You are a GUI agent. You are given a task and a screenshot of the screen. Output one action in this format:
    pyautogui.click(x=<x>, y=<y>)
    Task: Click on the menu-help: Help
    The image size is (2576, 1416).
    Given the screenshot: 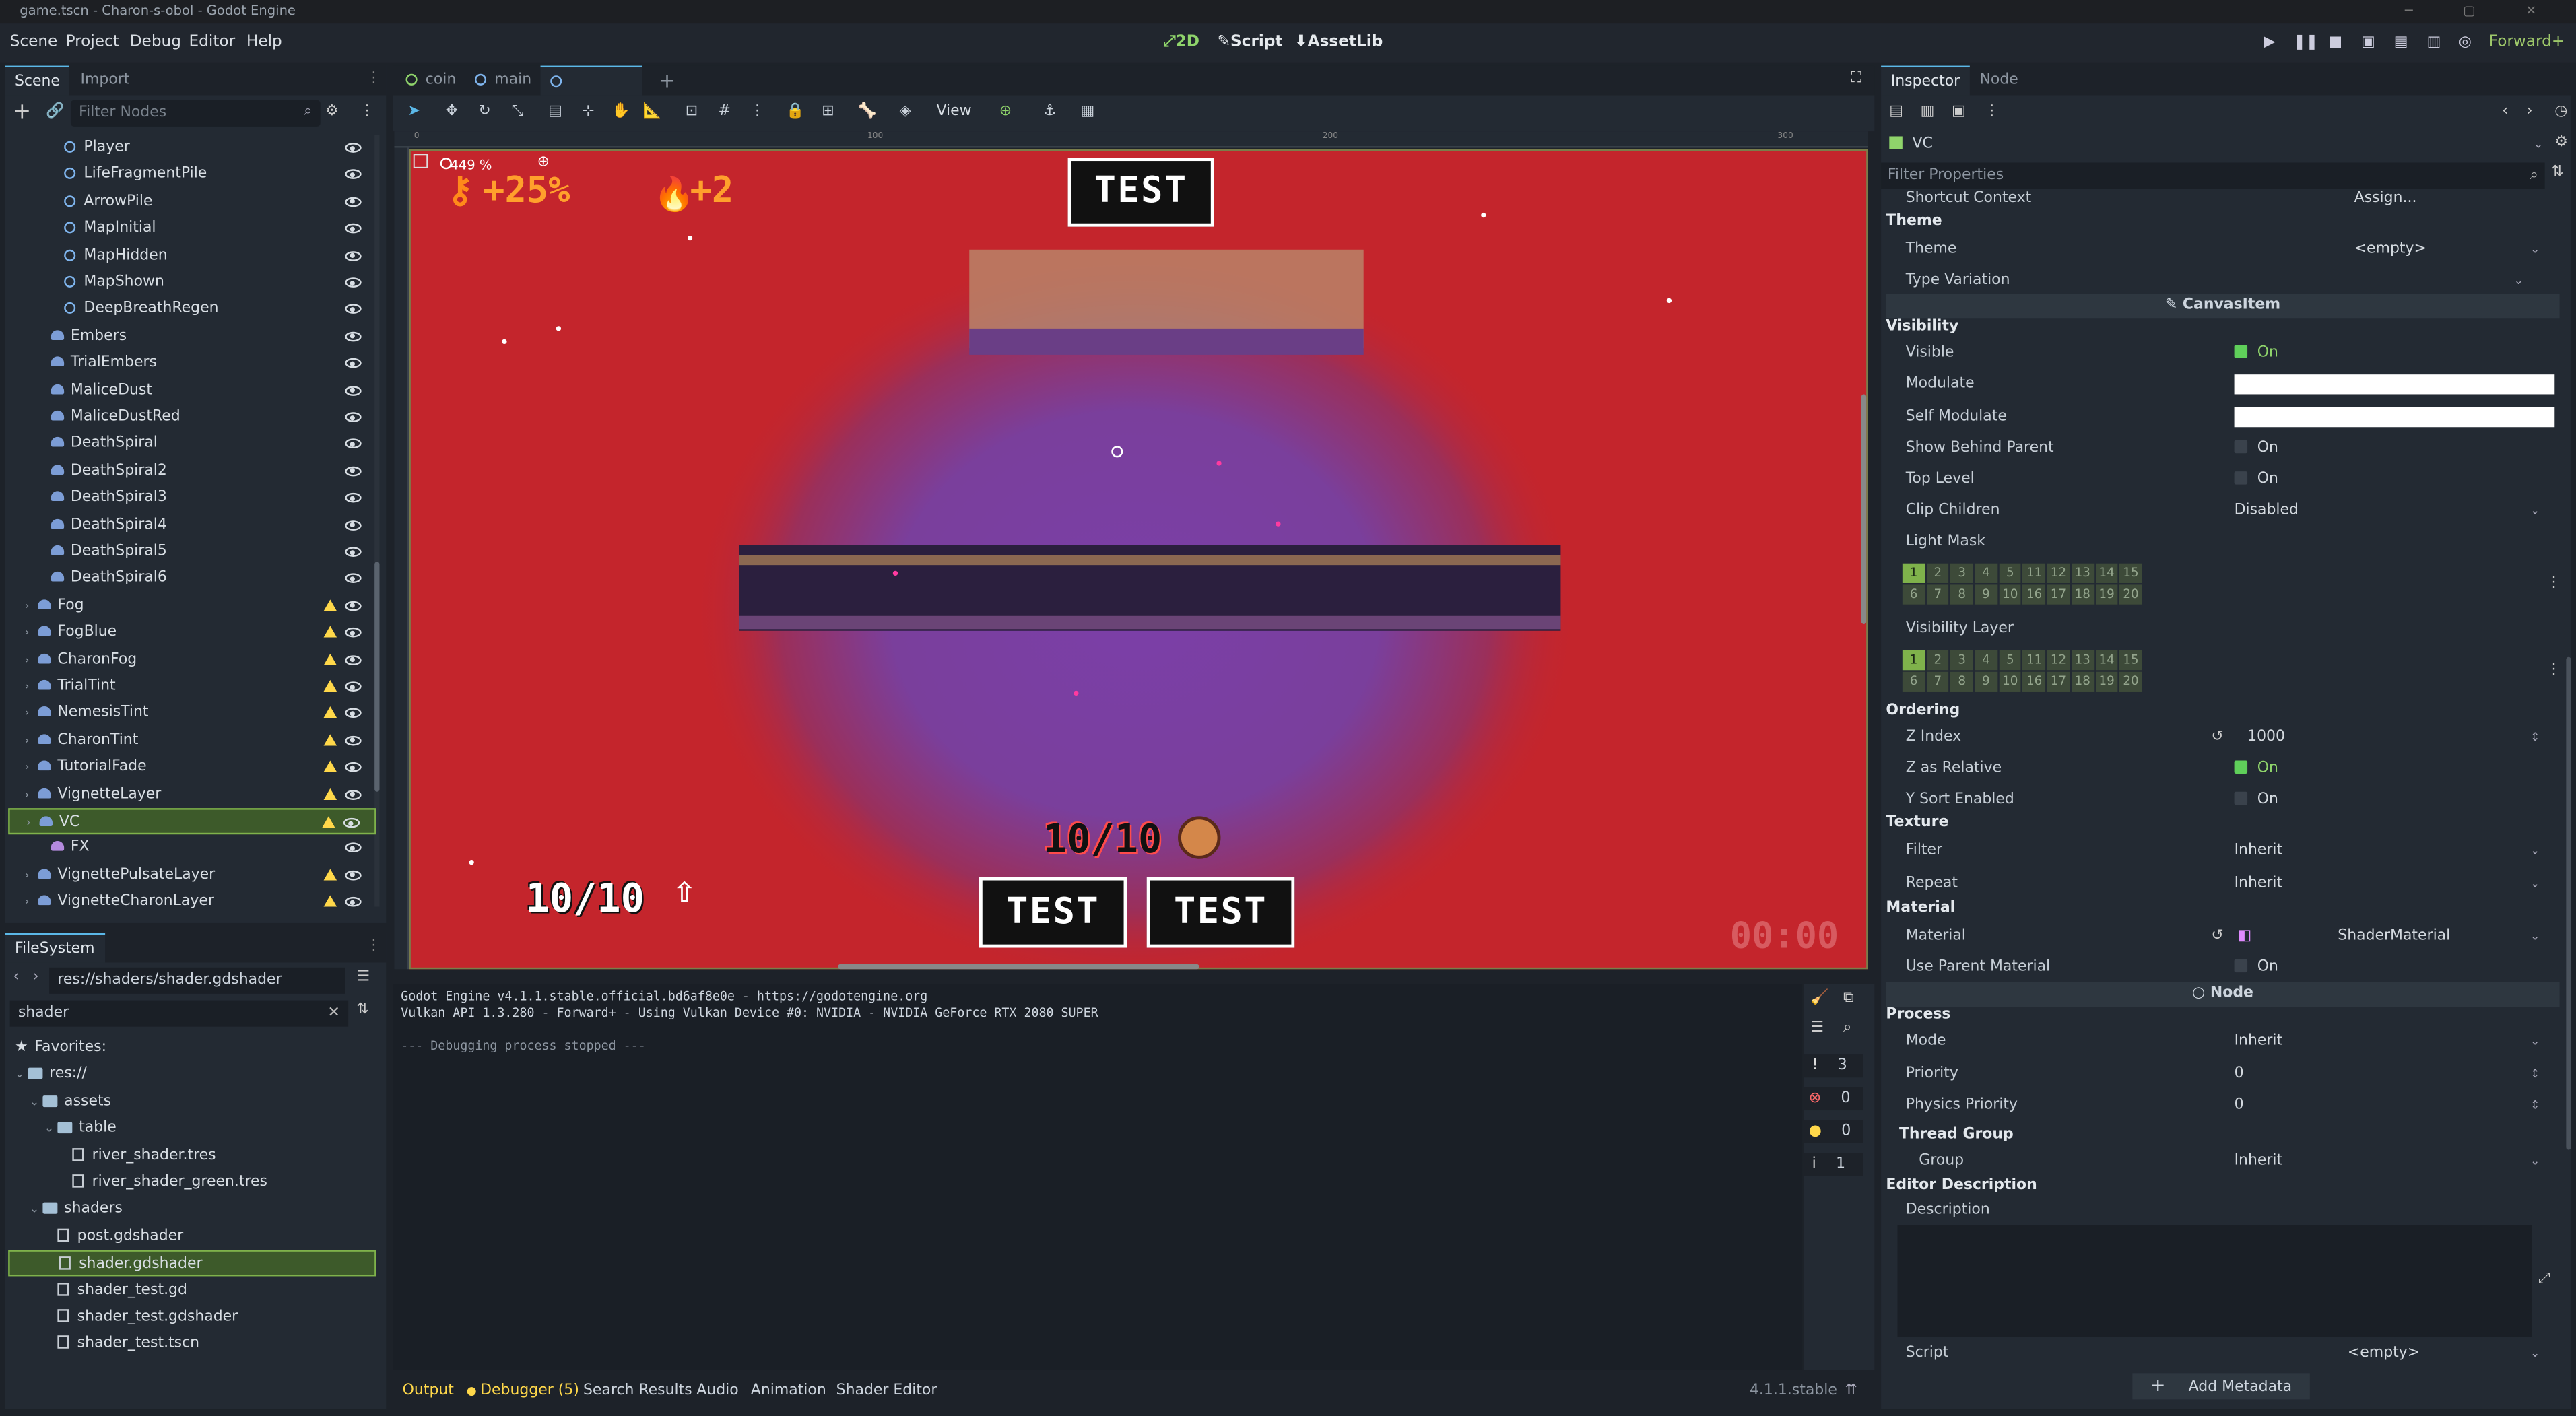 What is the action you would take?
    pyautogui.click(x=264, y=42)
    